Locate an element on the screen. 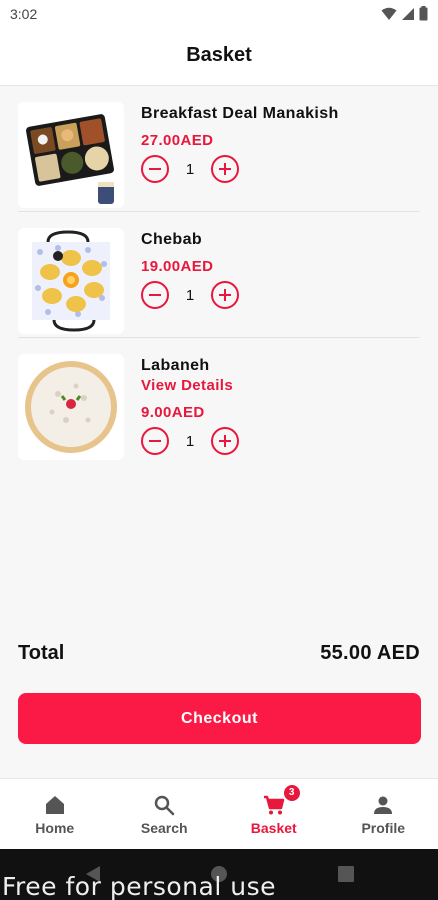 This screenshot has width=438, height=900. total-label: Total is located at coordinates (41, 653).